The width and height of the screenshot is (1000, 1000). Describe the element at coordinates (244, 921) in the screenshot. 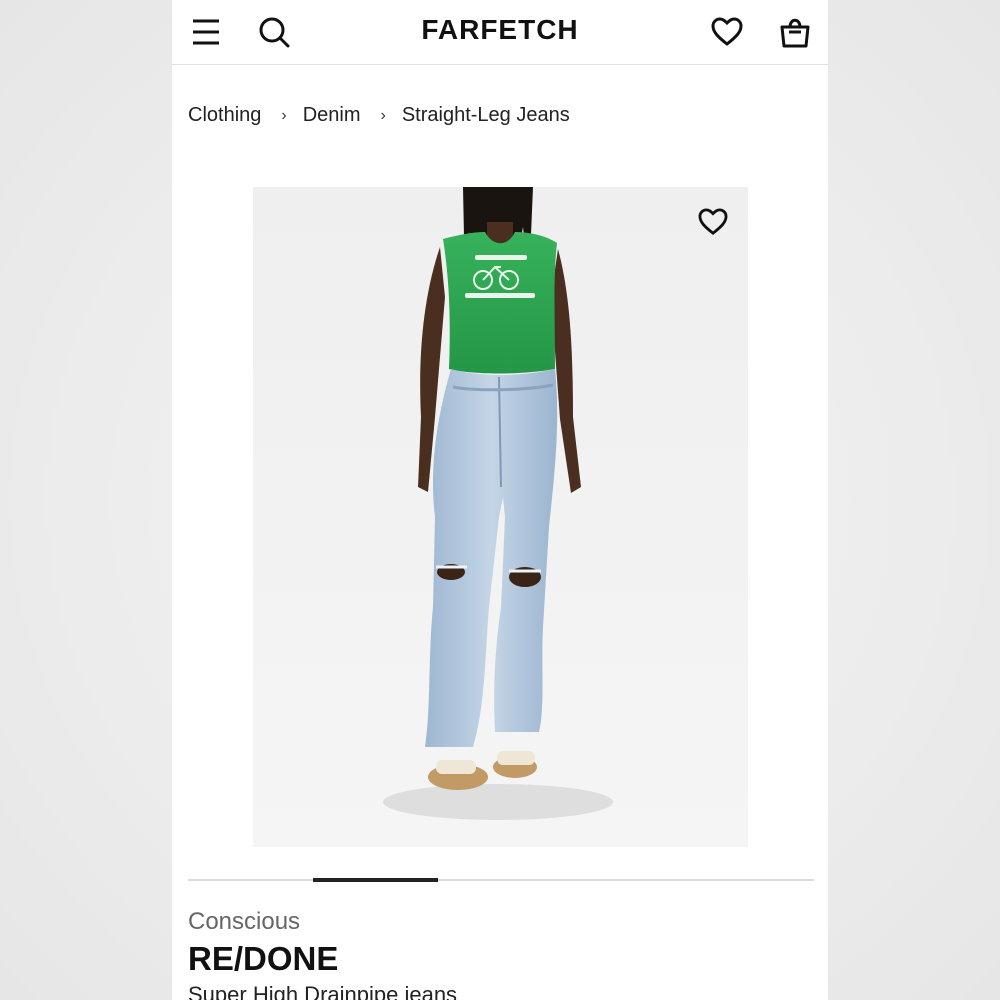

I see `conscious-tag: Conscious` at that location.